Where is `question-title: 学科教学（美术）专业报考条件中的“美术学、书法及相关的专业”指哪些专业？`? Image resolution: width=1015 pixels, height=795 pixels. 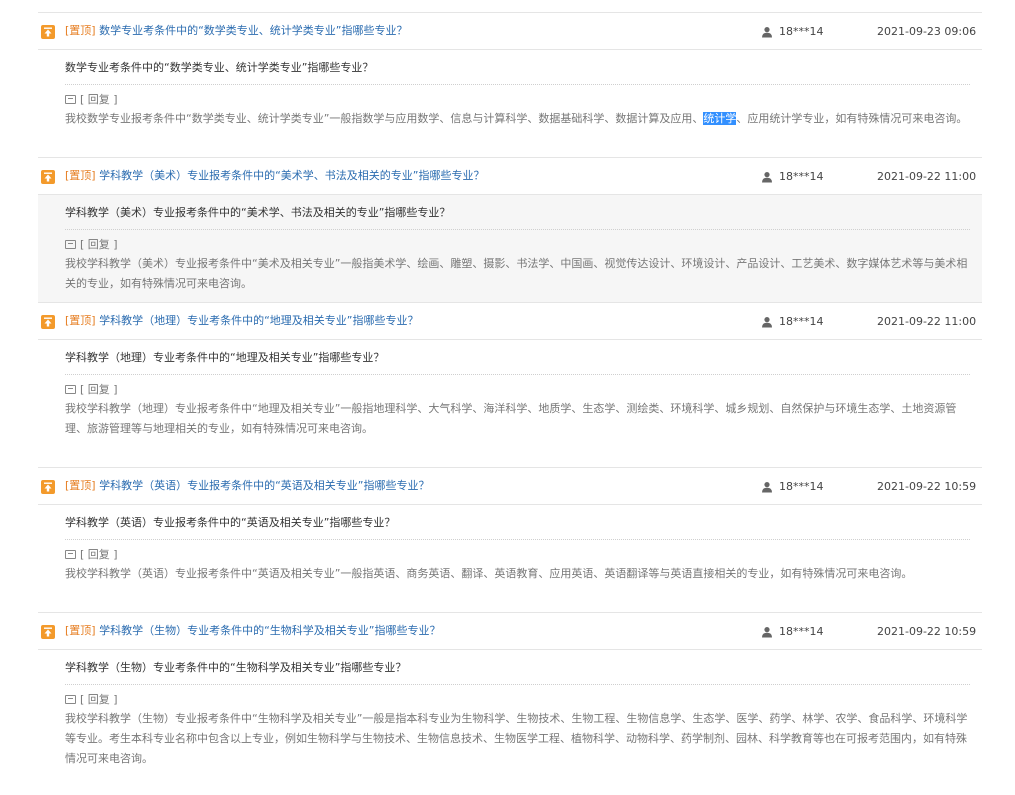
question-title: 学科教学（美术）专业报考条件中的“美术学、书法及相关的专业”指哪些专业？ is located at coordinates (292, 175).